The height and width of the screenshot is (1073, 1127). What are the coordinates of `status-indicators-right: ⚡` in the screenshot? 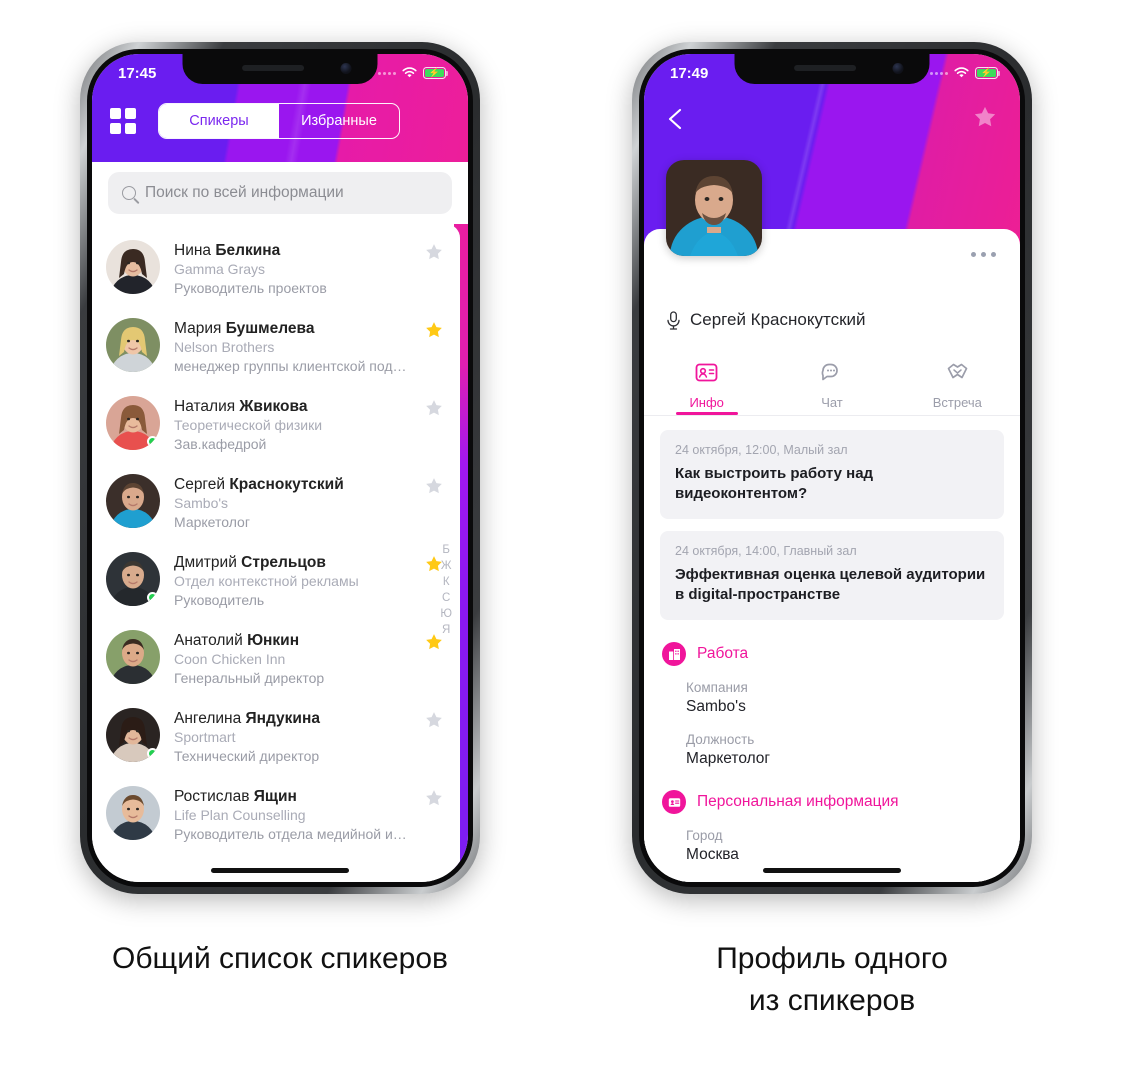 It's located at (965, 73).